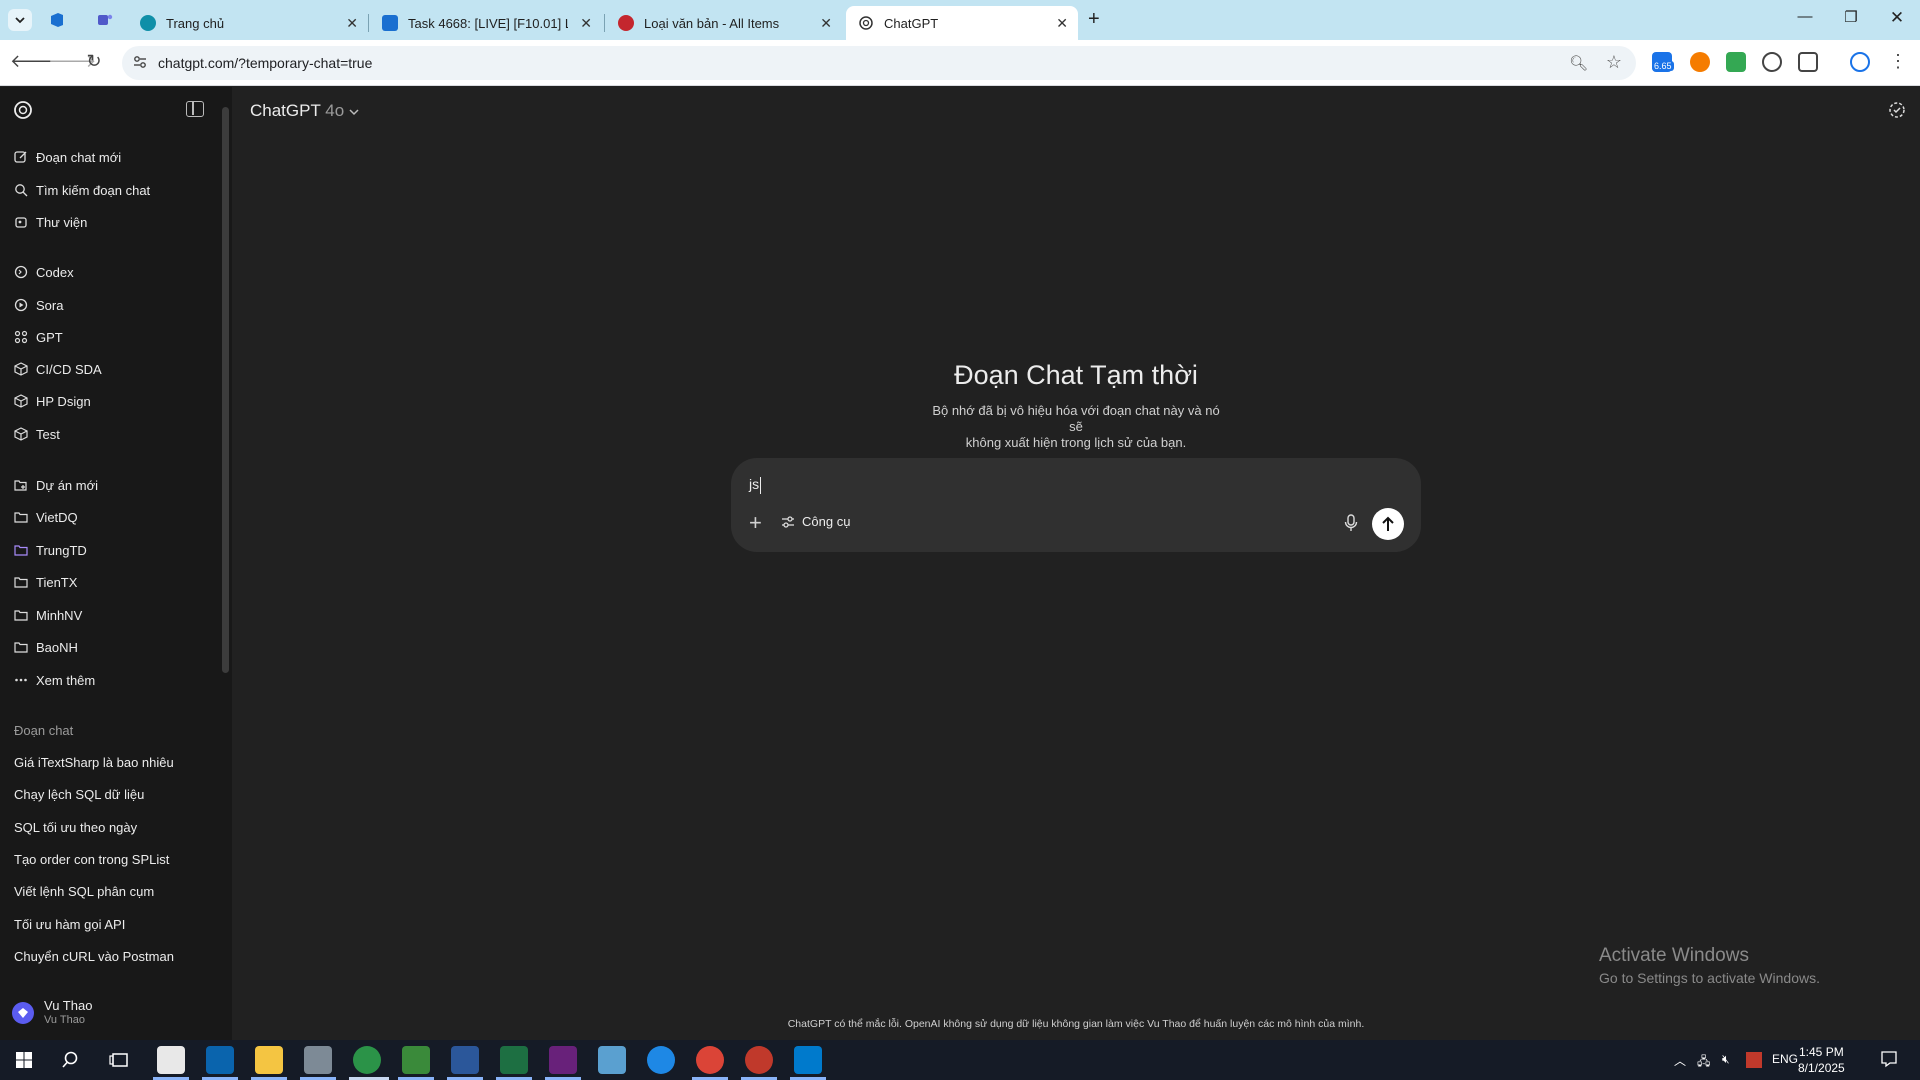  Describe the element at coordinates (171, 1060) in the screenshot. I see `notion-icon` at that location.